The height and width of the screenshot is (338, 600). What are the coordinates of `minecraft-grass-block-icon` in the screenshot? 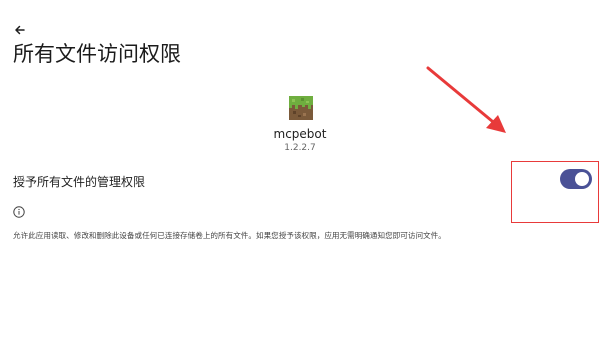 It's located at (301, 108).